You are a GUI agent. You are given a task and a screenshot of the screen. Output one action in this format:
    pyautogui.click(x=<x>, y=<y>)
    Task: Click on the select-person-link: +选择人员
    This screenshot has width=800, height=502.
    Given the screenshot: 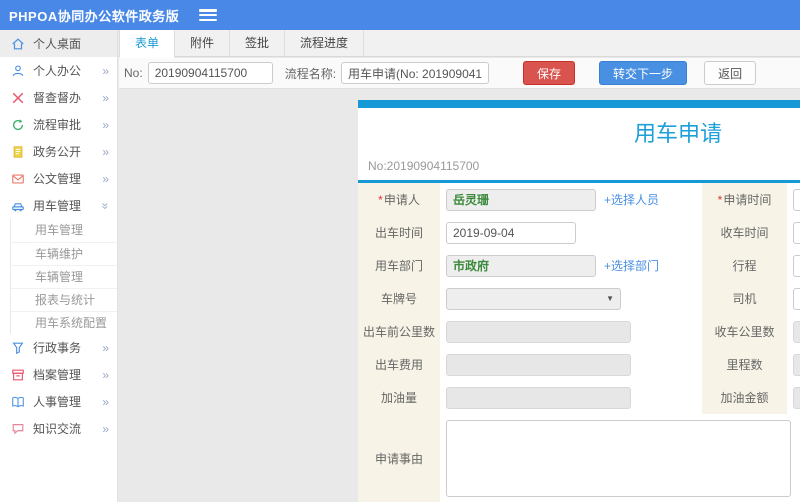 What is the action you would take?
    pyautogui.click(x=631, y=199)
    